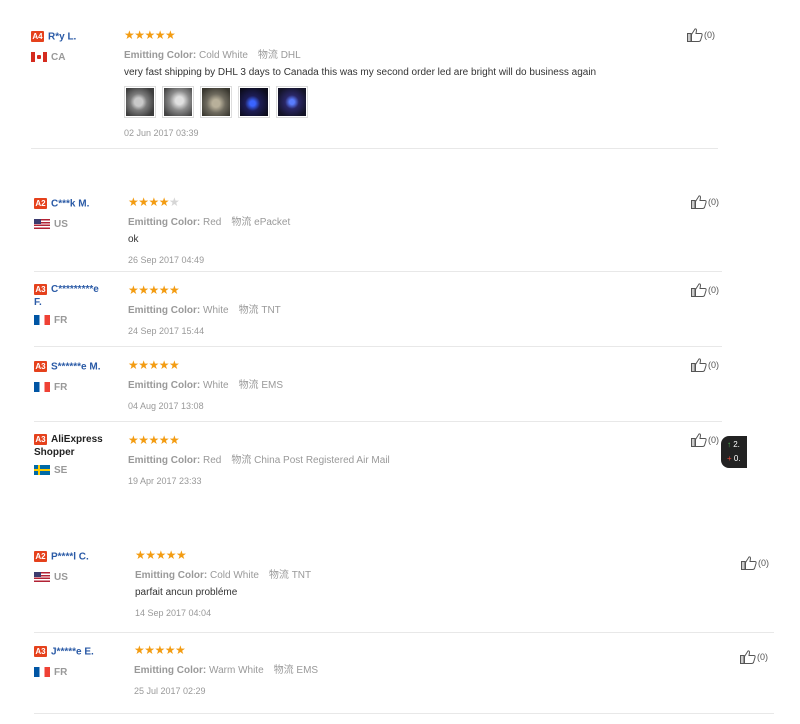 This screenshot has height=724, width=800. I want to click on reviewer-name: C*********e, so click(75, 289).